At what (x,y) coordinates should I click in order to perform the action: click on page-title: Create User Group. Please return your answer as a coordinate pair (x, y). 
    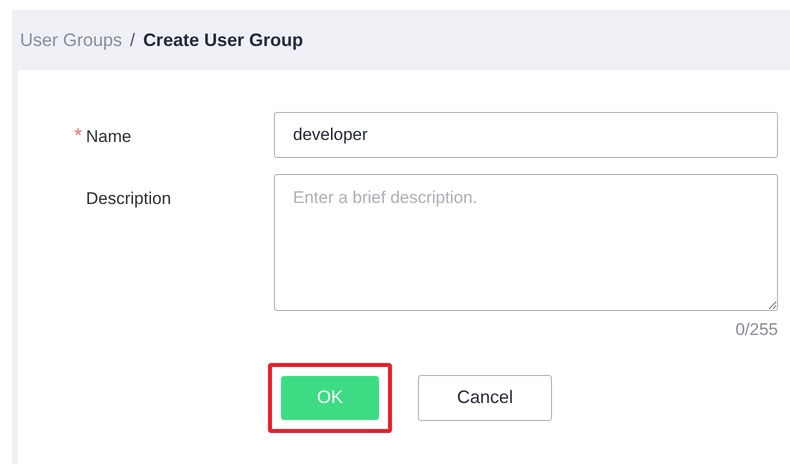
    Looking at the image, I should click on (223, 40).